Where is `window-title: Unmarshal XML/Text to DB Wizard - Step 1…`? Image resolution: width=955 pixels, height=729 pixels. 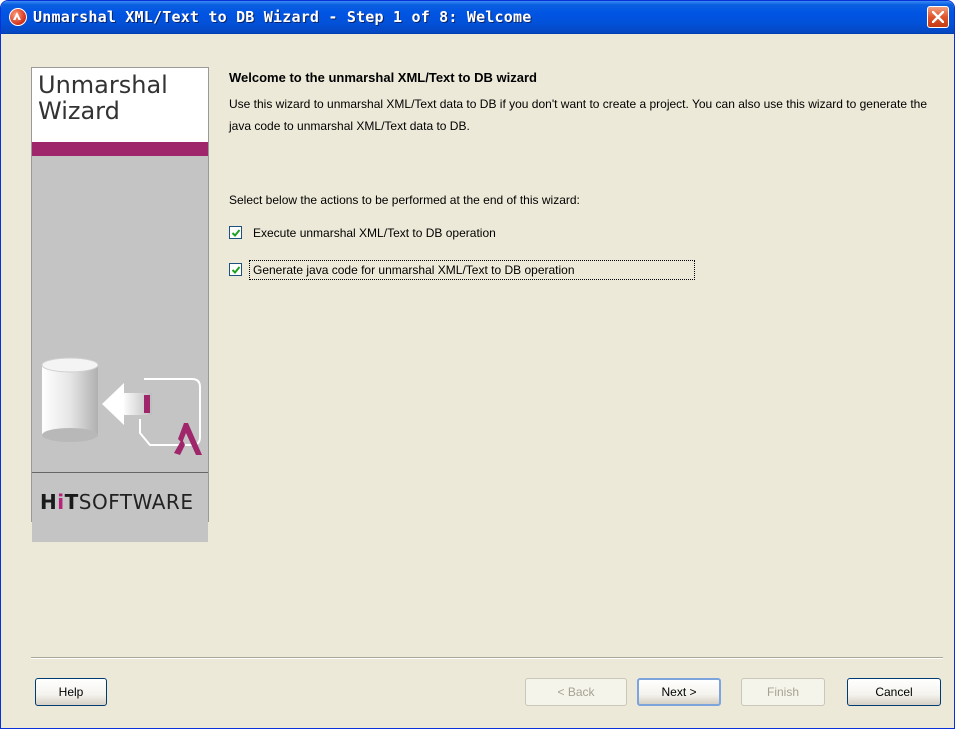
window-title: Unmarshal XML/Text to DB Wizard - Step 1… is located at coordinates (282, 17).